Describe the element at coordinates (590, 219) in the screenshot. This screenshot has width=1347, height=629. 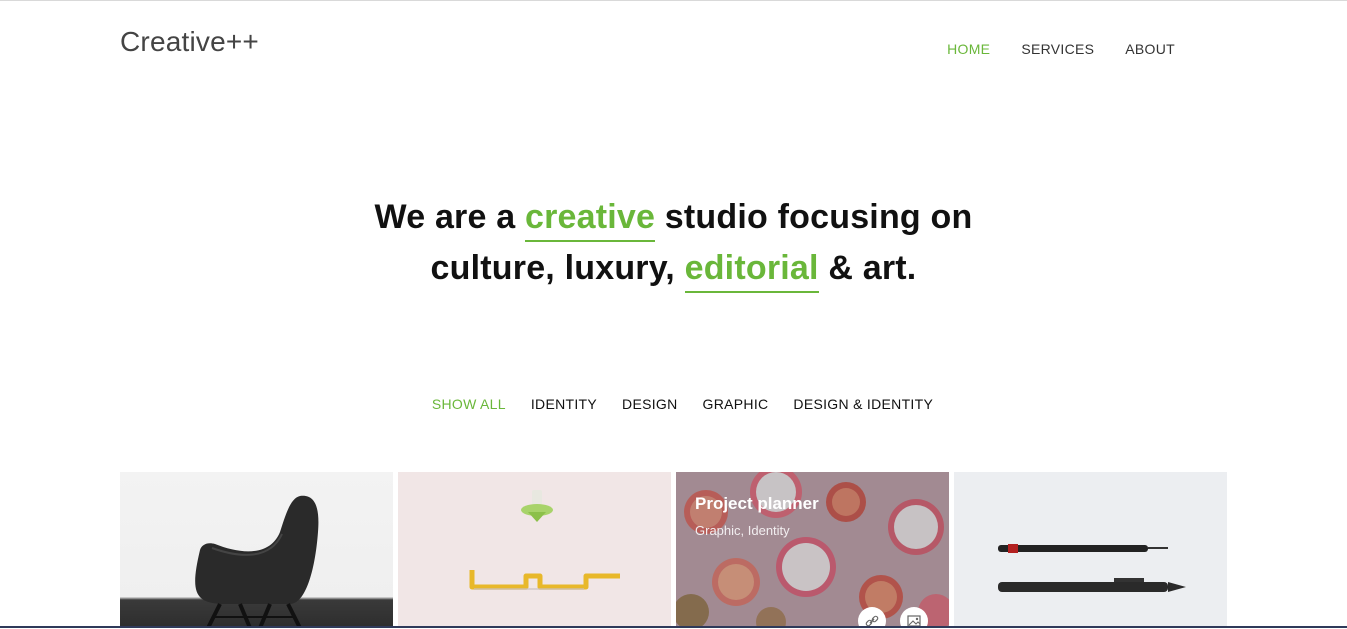
I see `hero-highlight-creative: creative` at that location.